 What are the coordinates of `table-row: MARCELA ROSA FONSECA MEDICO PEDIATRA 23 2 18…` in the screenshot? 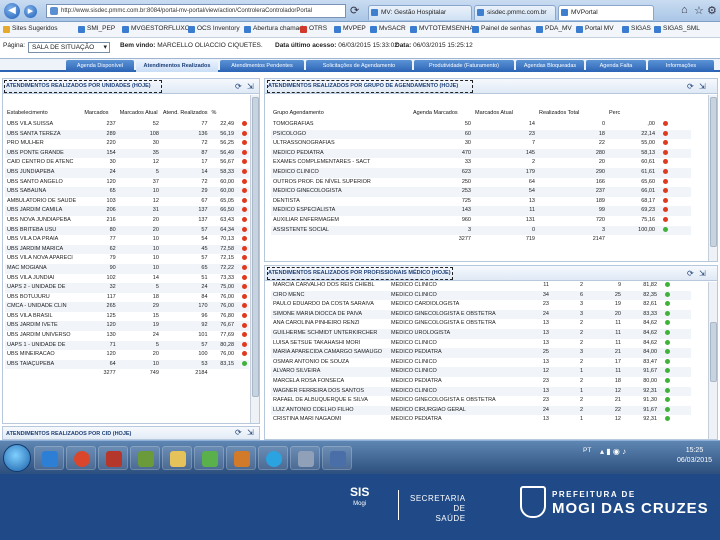 It's located at (481, 382).